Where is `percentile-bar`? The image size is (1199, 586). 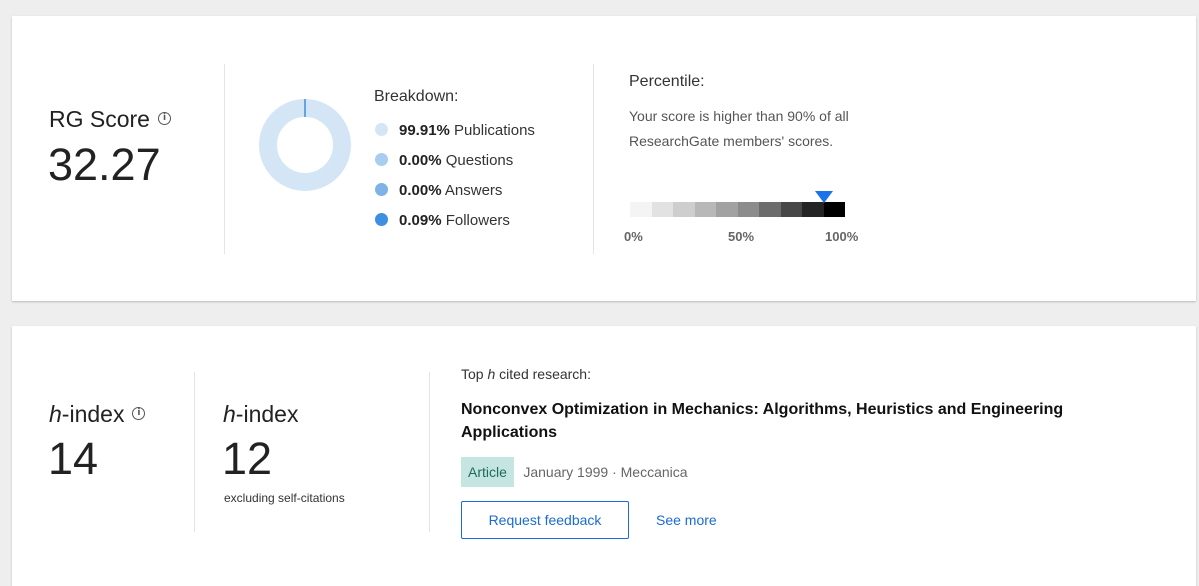
percentile-bar is located at coordinates (737, 209).